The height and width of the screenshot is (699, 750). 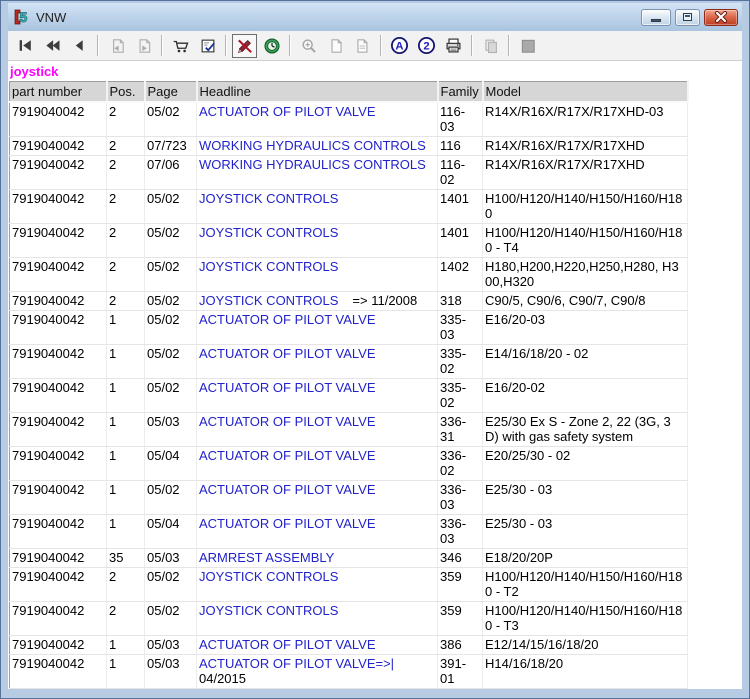 I want to click on shopping-cart-button, so click(x=180, y=46).